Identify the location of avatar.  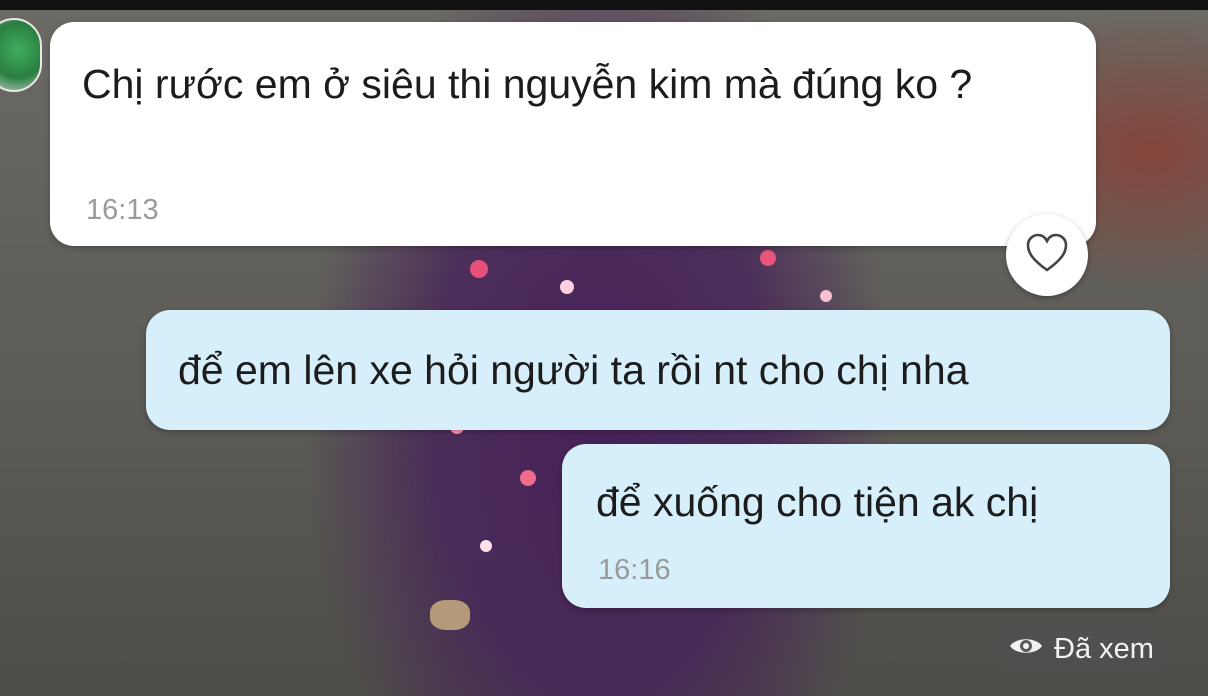
(21, 55).